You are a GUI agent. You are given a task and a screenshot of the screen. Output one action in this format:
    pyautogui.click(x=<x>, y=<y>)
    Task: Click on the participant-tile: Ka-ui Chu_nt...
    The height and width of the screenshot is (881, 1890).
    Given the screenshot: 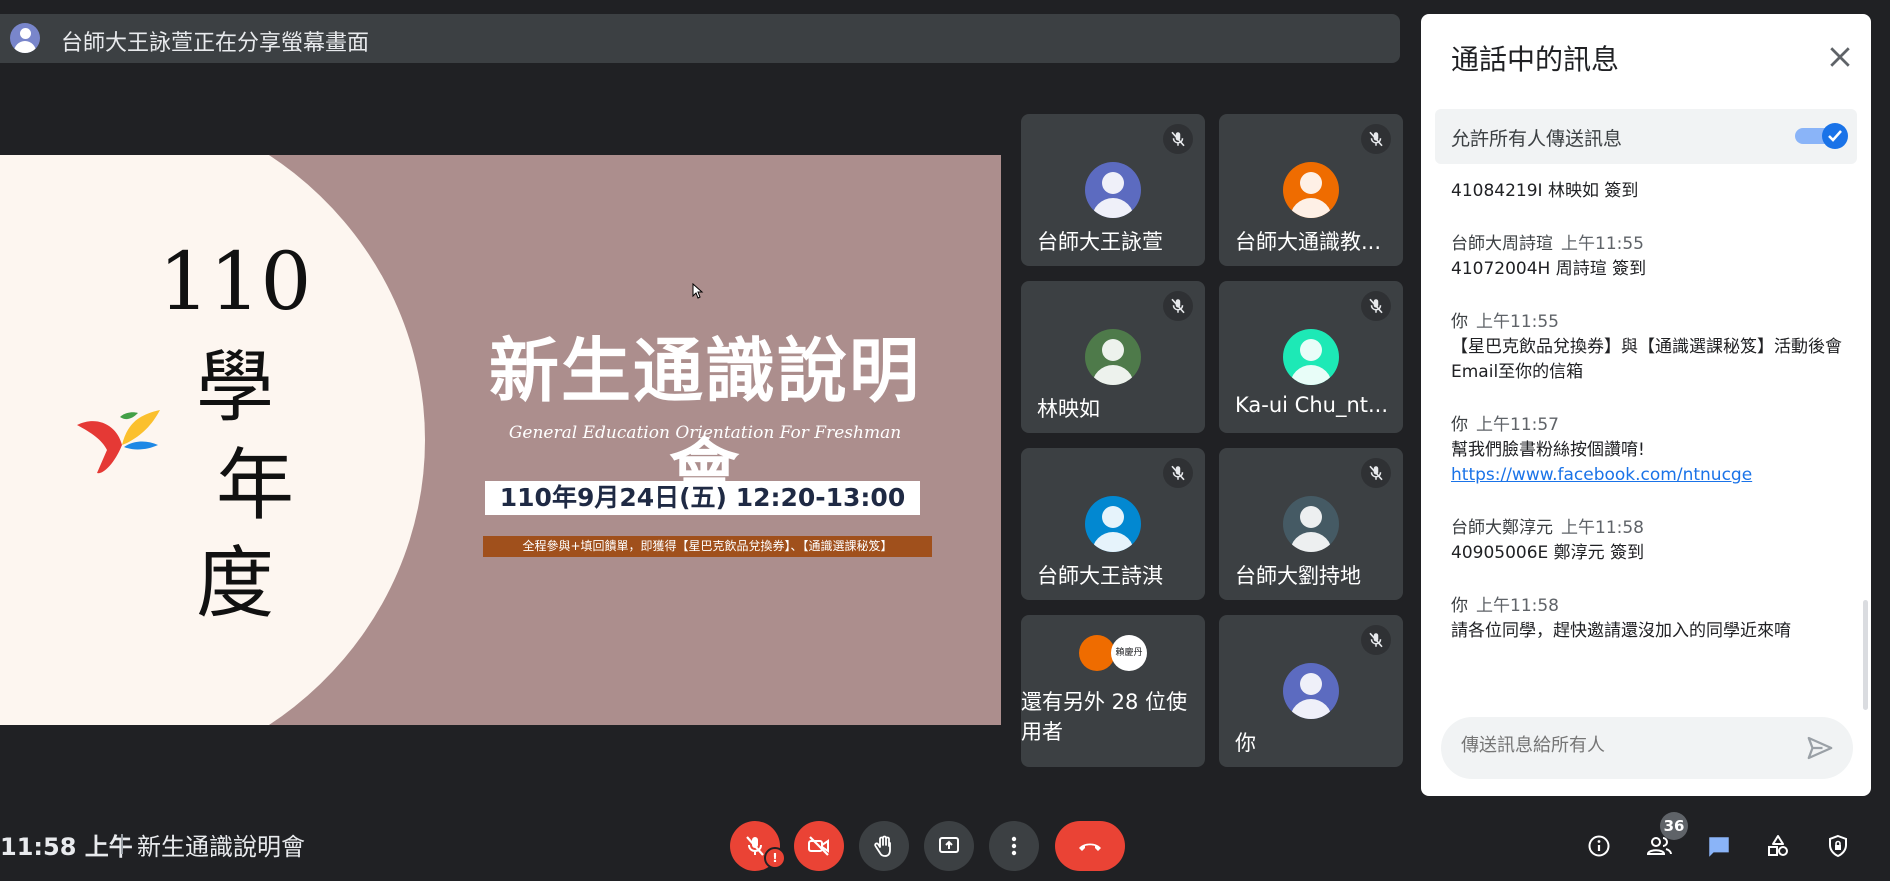 What is the action you would take?
    pyautogui.click(x=1311, y=357)
    